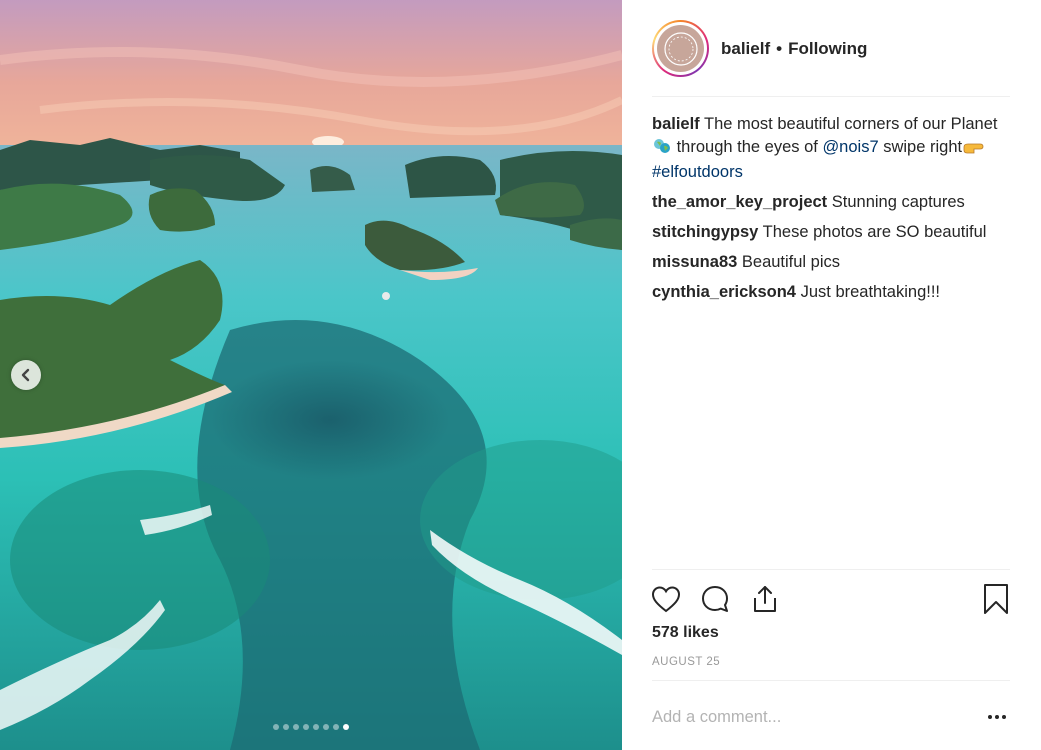 This screenshot has width=1041, height=750. I want to click on comment-username: cynthia_erickson4, so click(724, 292).